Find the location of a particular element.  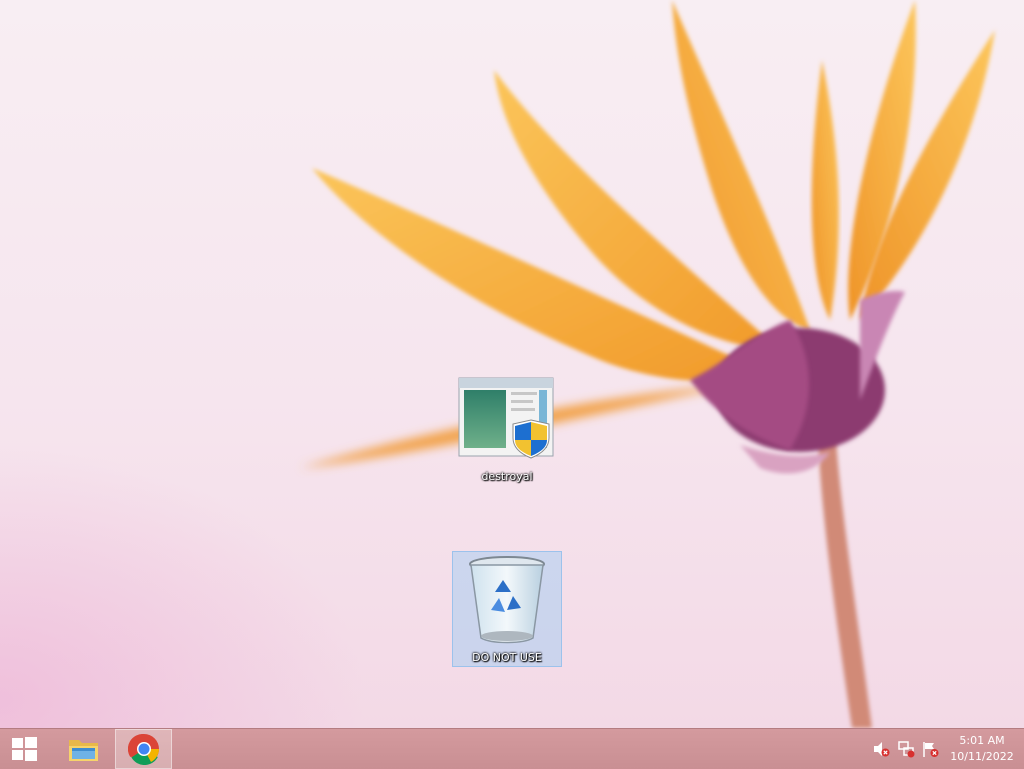

action-center-flag-icon is located at coordinates (931, 749).